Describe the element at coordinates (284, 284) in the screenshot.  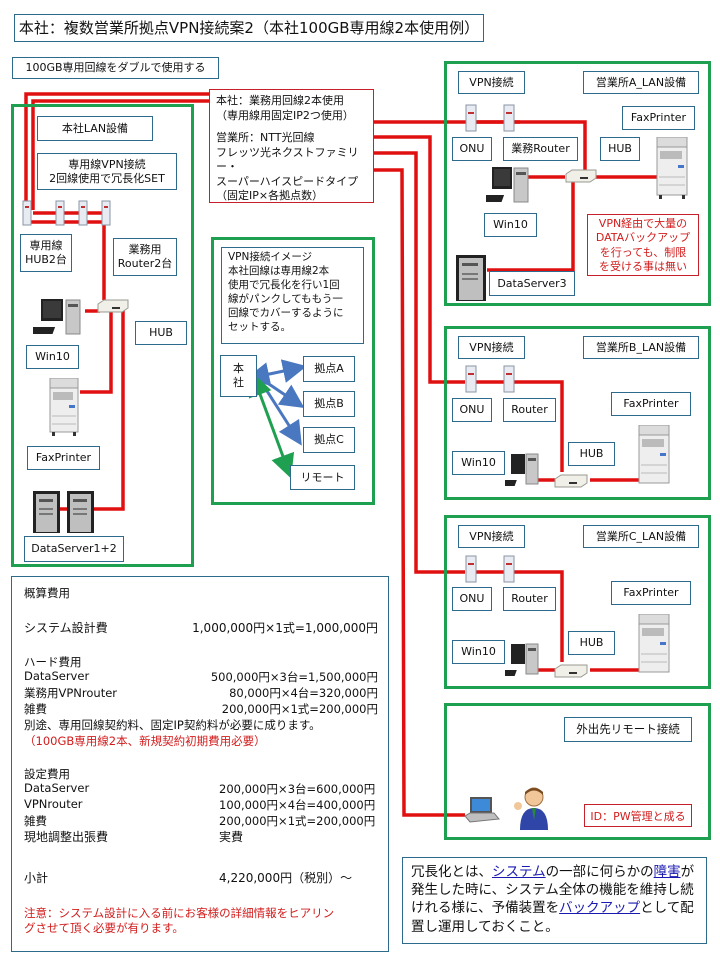
I see `vpn-desc-line3: 使用で冗長化を行い1回` at that location.